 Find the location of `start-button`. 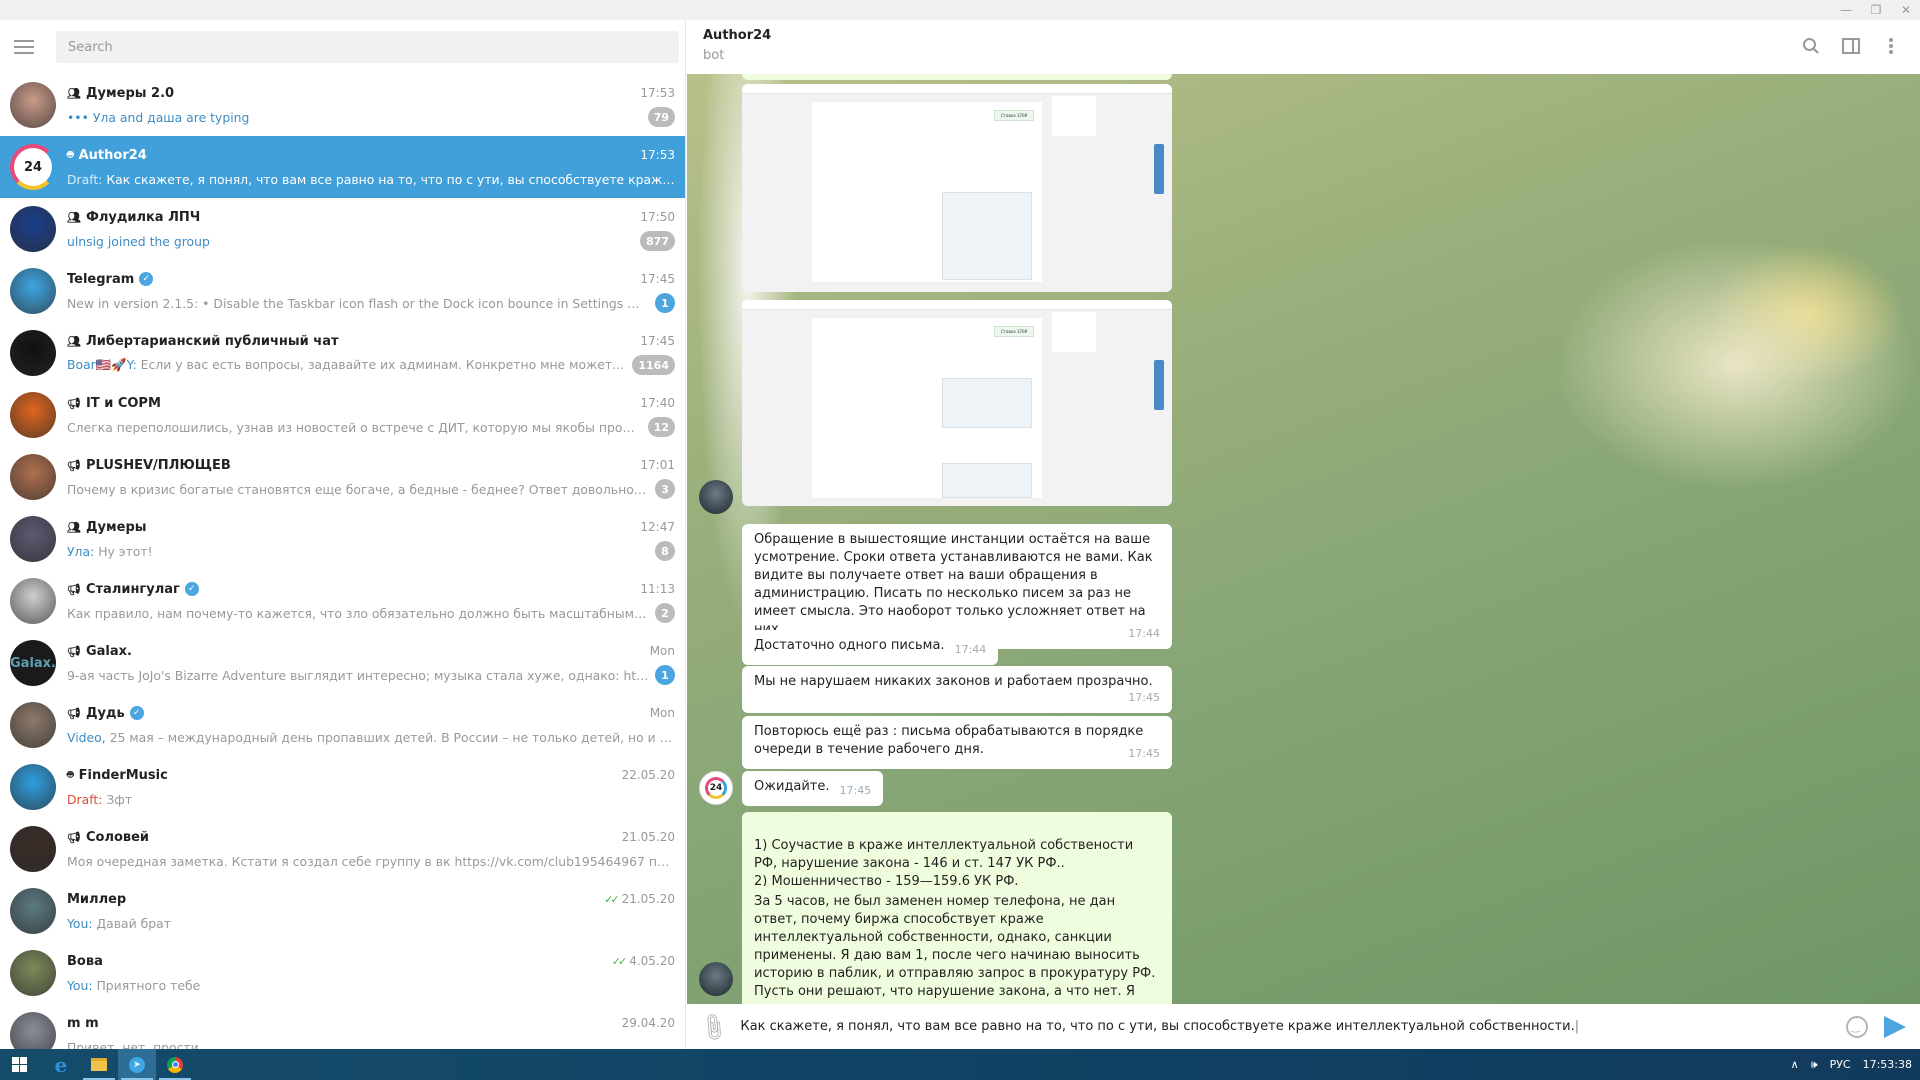

start-button is located at coordinates (19, 1064).